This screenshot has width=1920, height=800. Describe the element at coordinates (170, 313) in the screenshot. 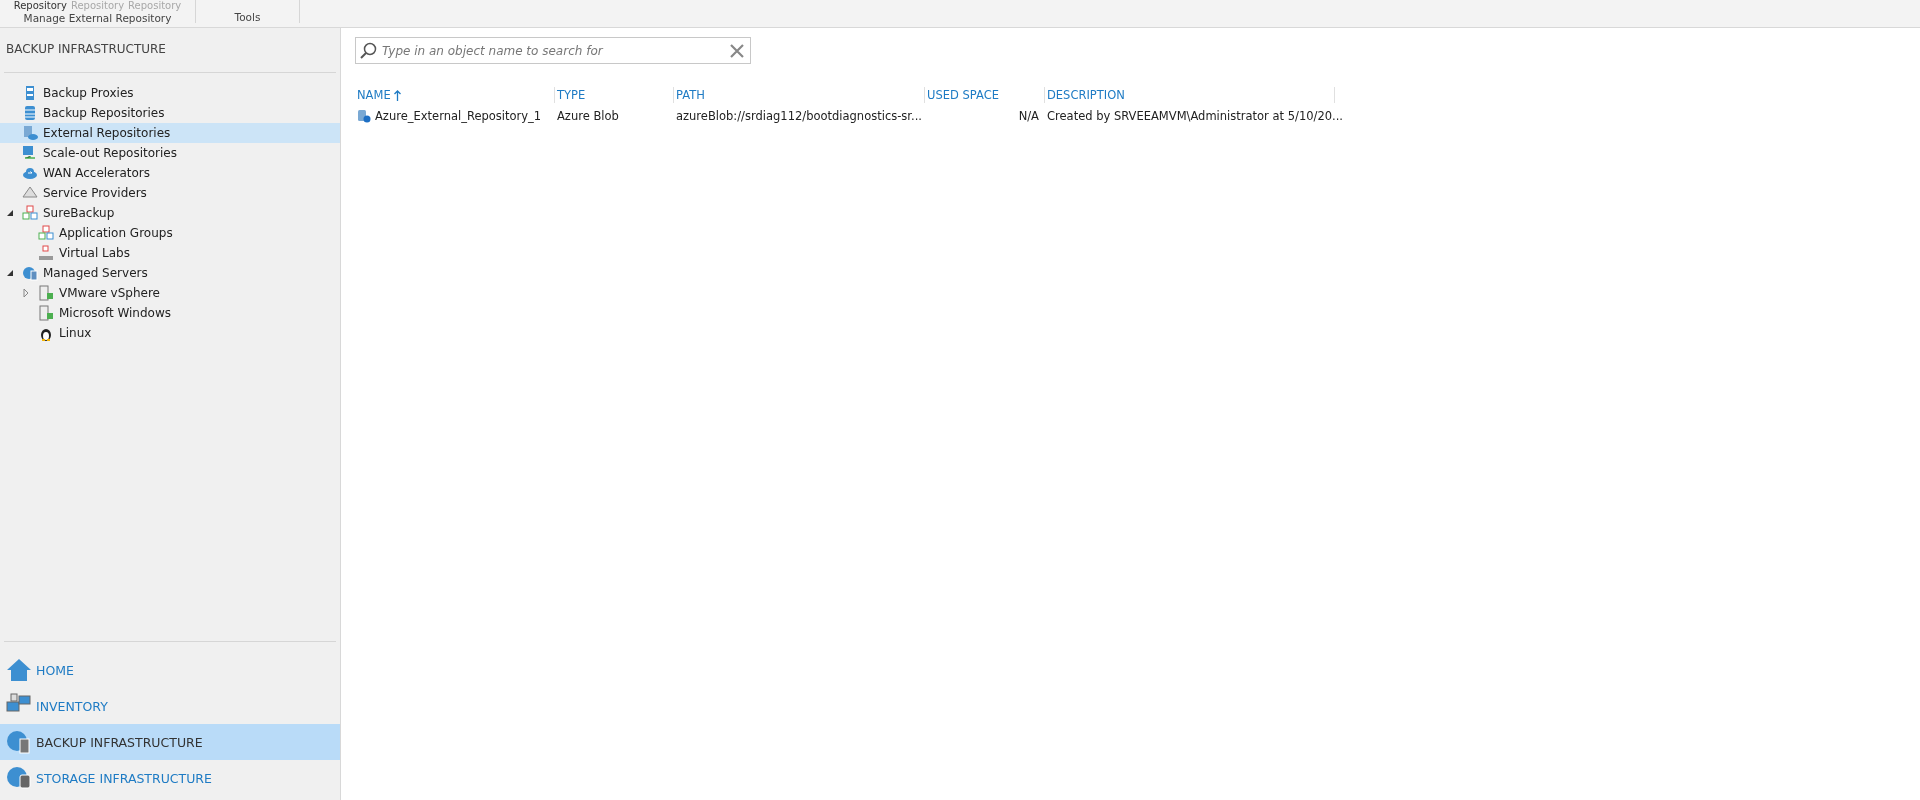

I see `tree-item: Microsoft Windows` at that location.